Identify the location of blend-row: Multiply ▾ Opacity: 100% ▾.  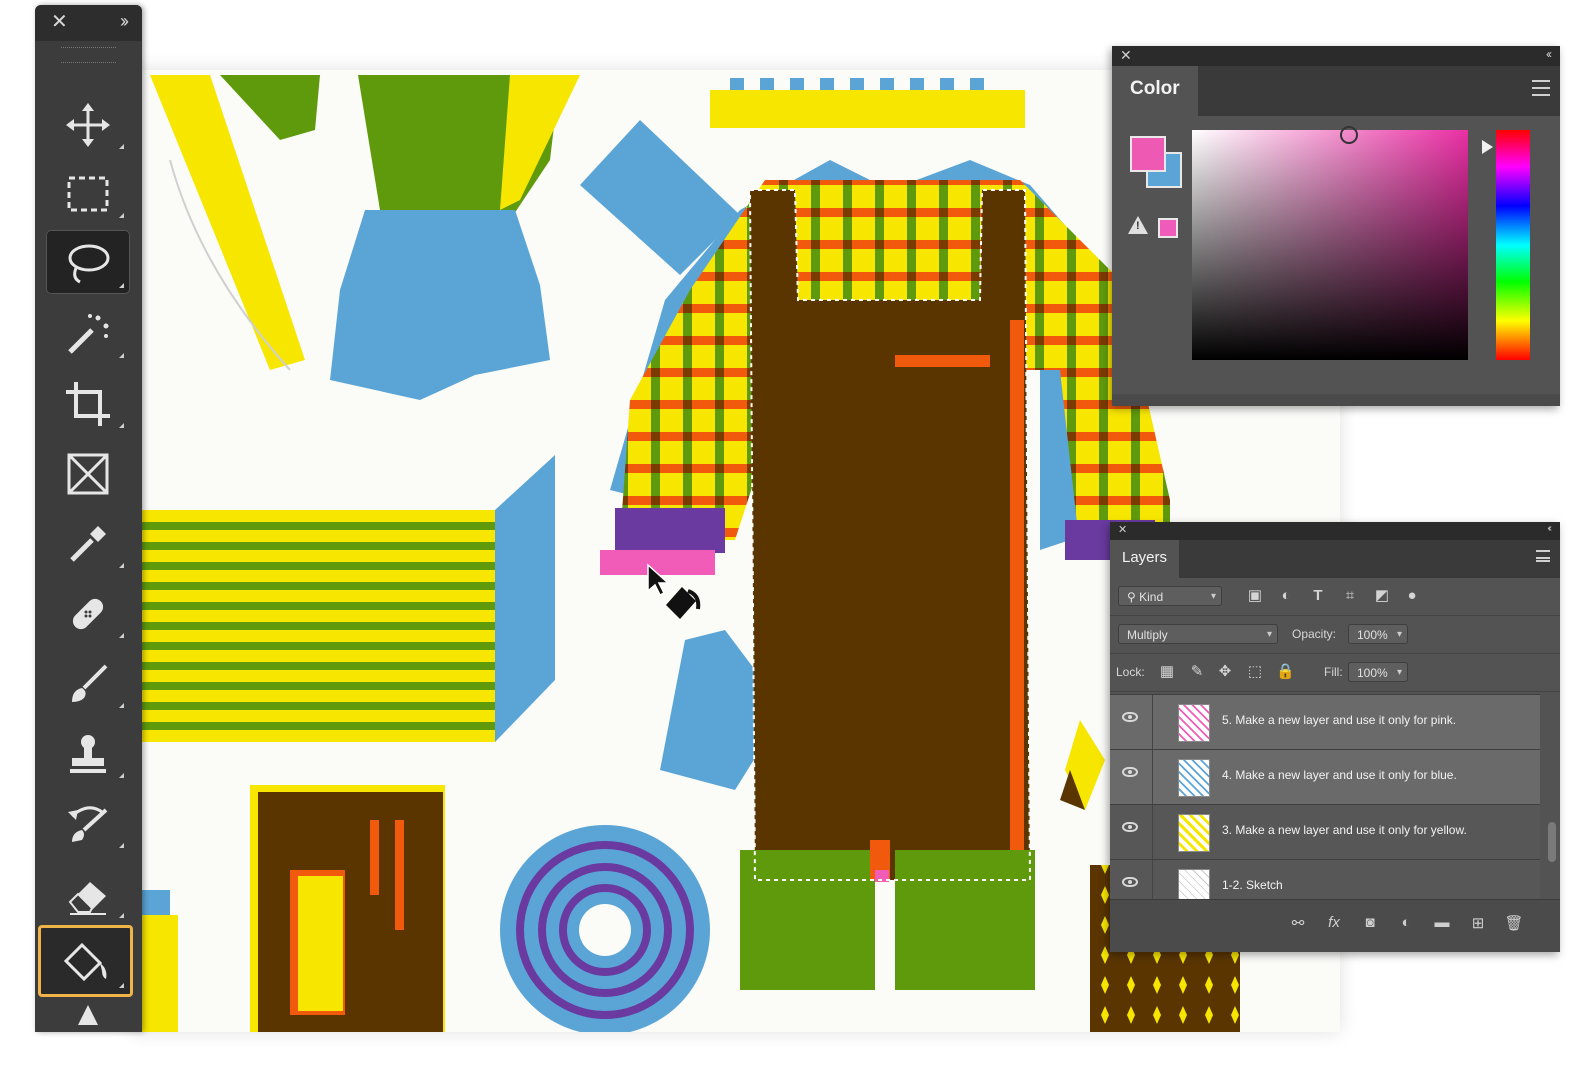
(1335, 635).